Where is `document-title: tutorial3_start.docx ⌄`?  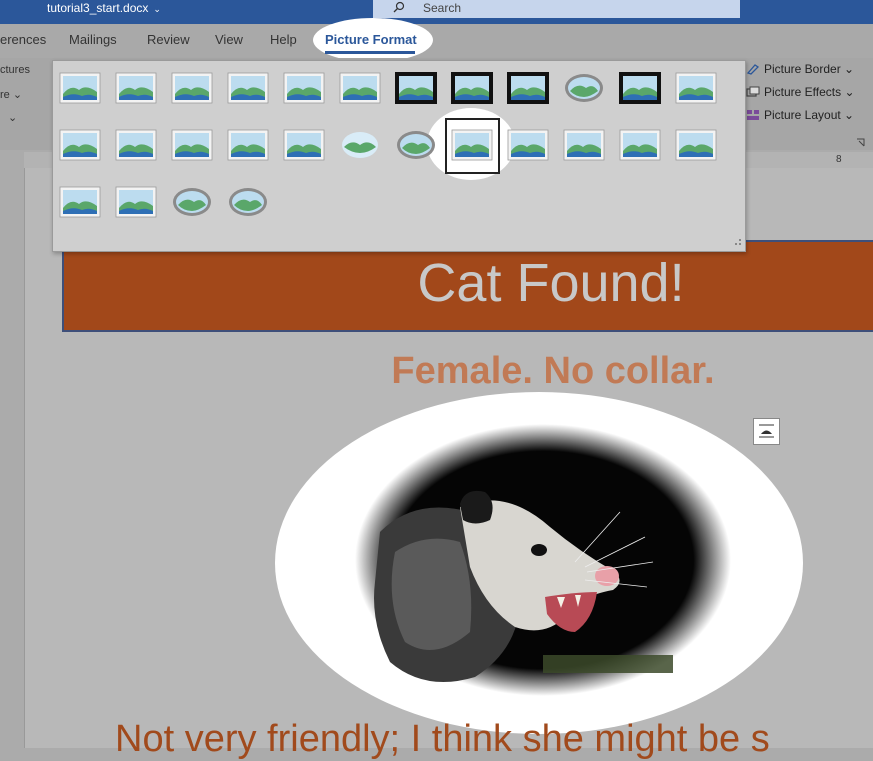 document-title: tutorial3_start.docx ⌄ is located at coordinates (104, 8).